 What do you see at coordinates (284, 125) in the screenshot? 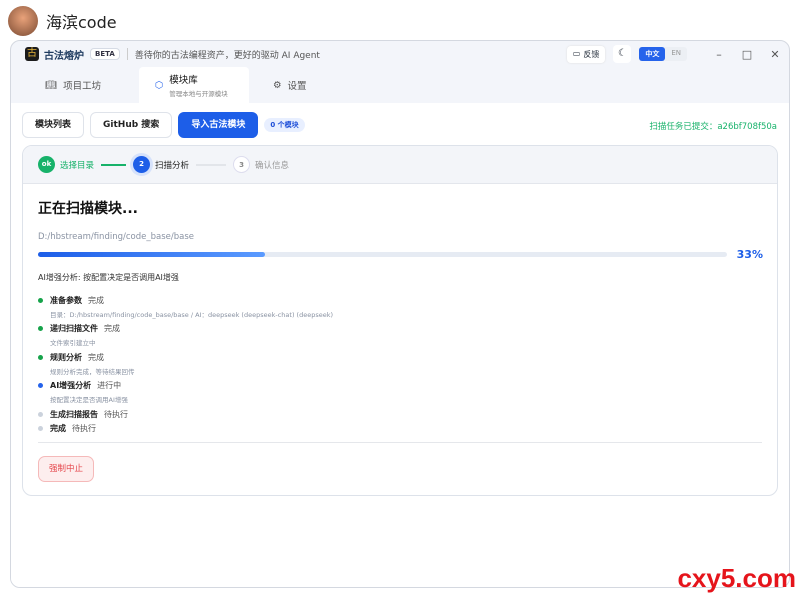
I see `module-count-badge: 0 个模块` at bounding box center [284, 125].